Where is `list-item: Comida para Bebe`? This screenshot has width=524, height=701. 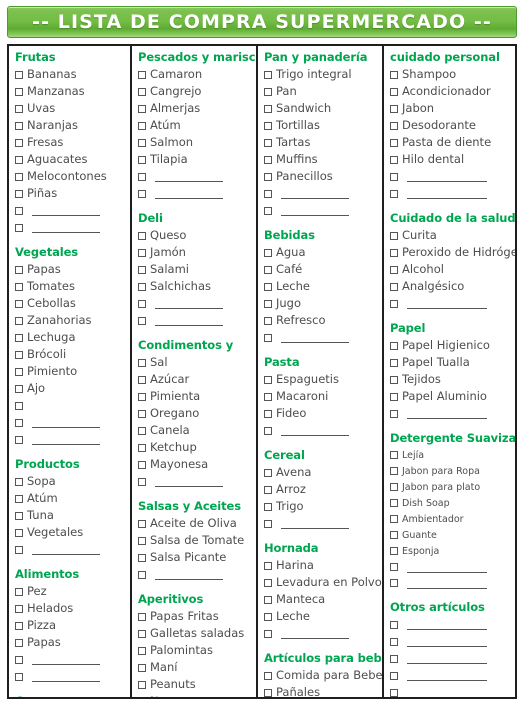 list-item: Comida para Bebe is located at coordinates (323, 675).